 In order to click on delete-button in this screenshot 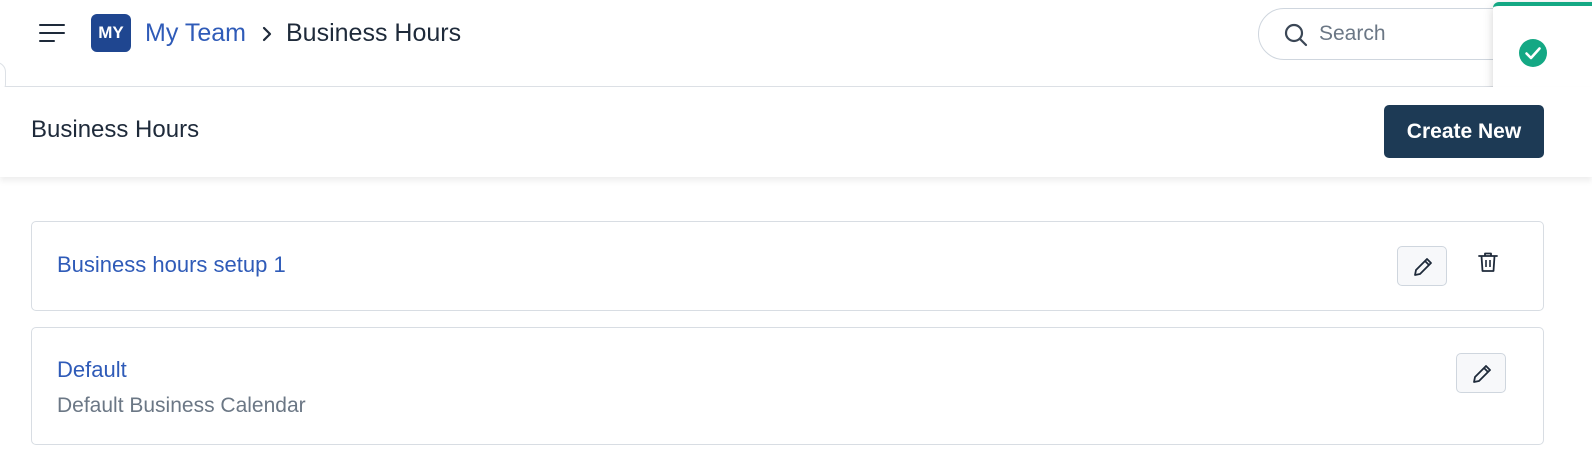, I will do `click(1488, 262)`.